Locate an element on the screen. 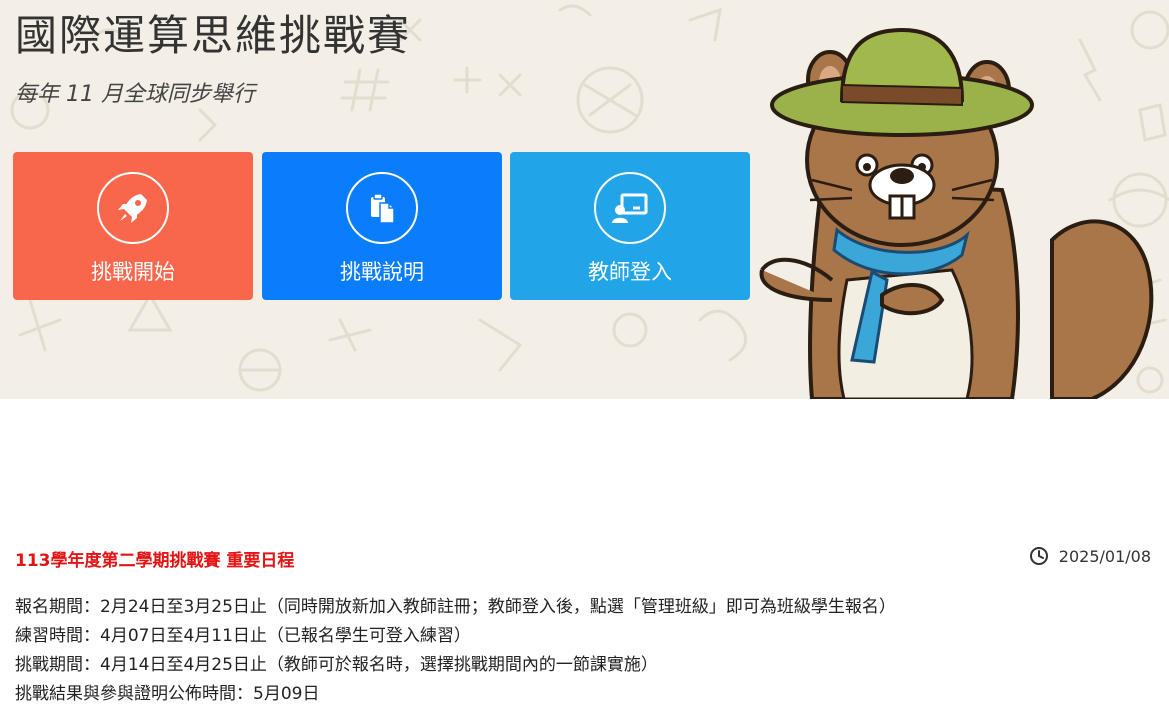 Image resolution: width=1169 pixels, height=715 pixels. practice-period: 練習時間：4月07日至4月11日止（已報名學生可登入練習） is located at coordinates (243, 636).